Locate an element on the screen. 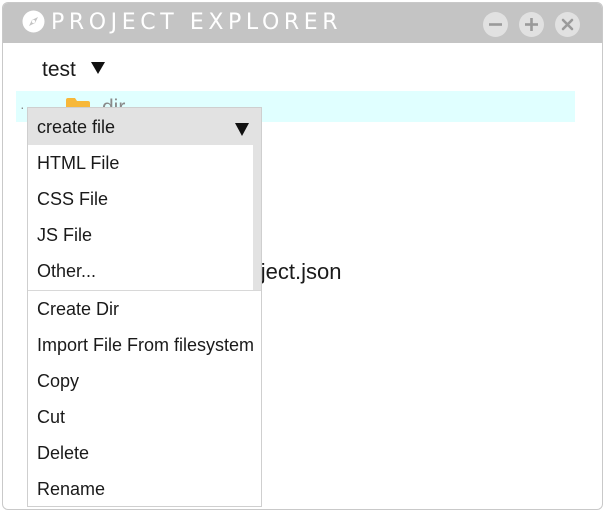 The height and width of the screenshot is (514, 607). compass-icon is located at coordinates (33, 21).